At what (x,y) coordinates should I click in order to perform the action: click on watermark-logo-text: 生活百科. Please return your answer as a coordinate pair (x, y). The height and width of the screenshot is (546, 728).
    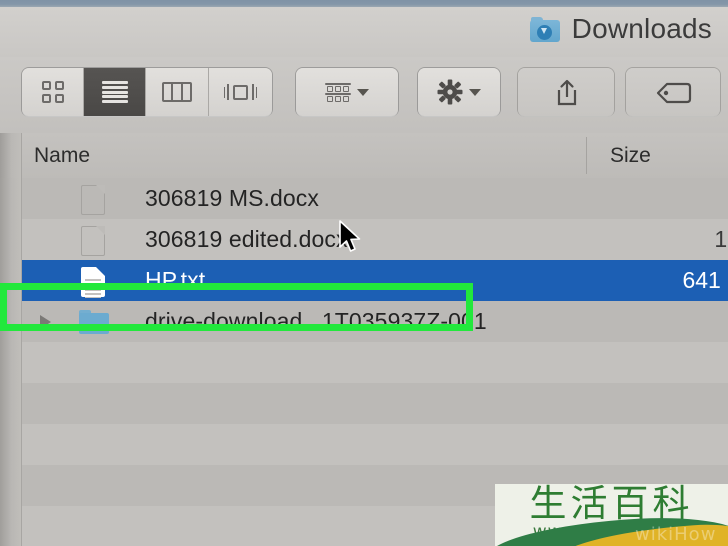
    Looking at the image, I should click on (611, 504).